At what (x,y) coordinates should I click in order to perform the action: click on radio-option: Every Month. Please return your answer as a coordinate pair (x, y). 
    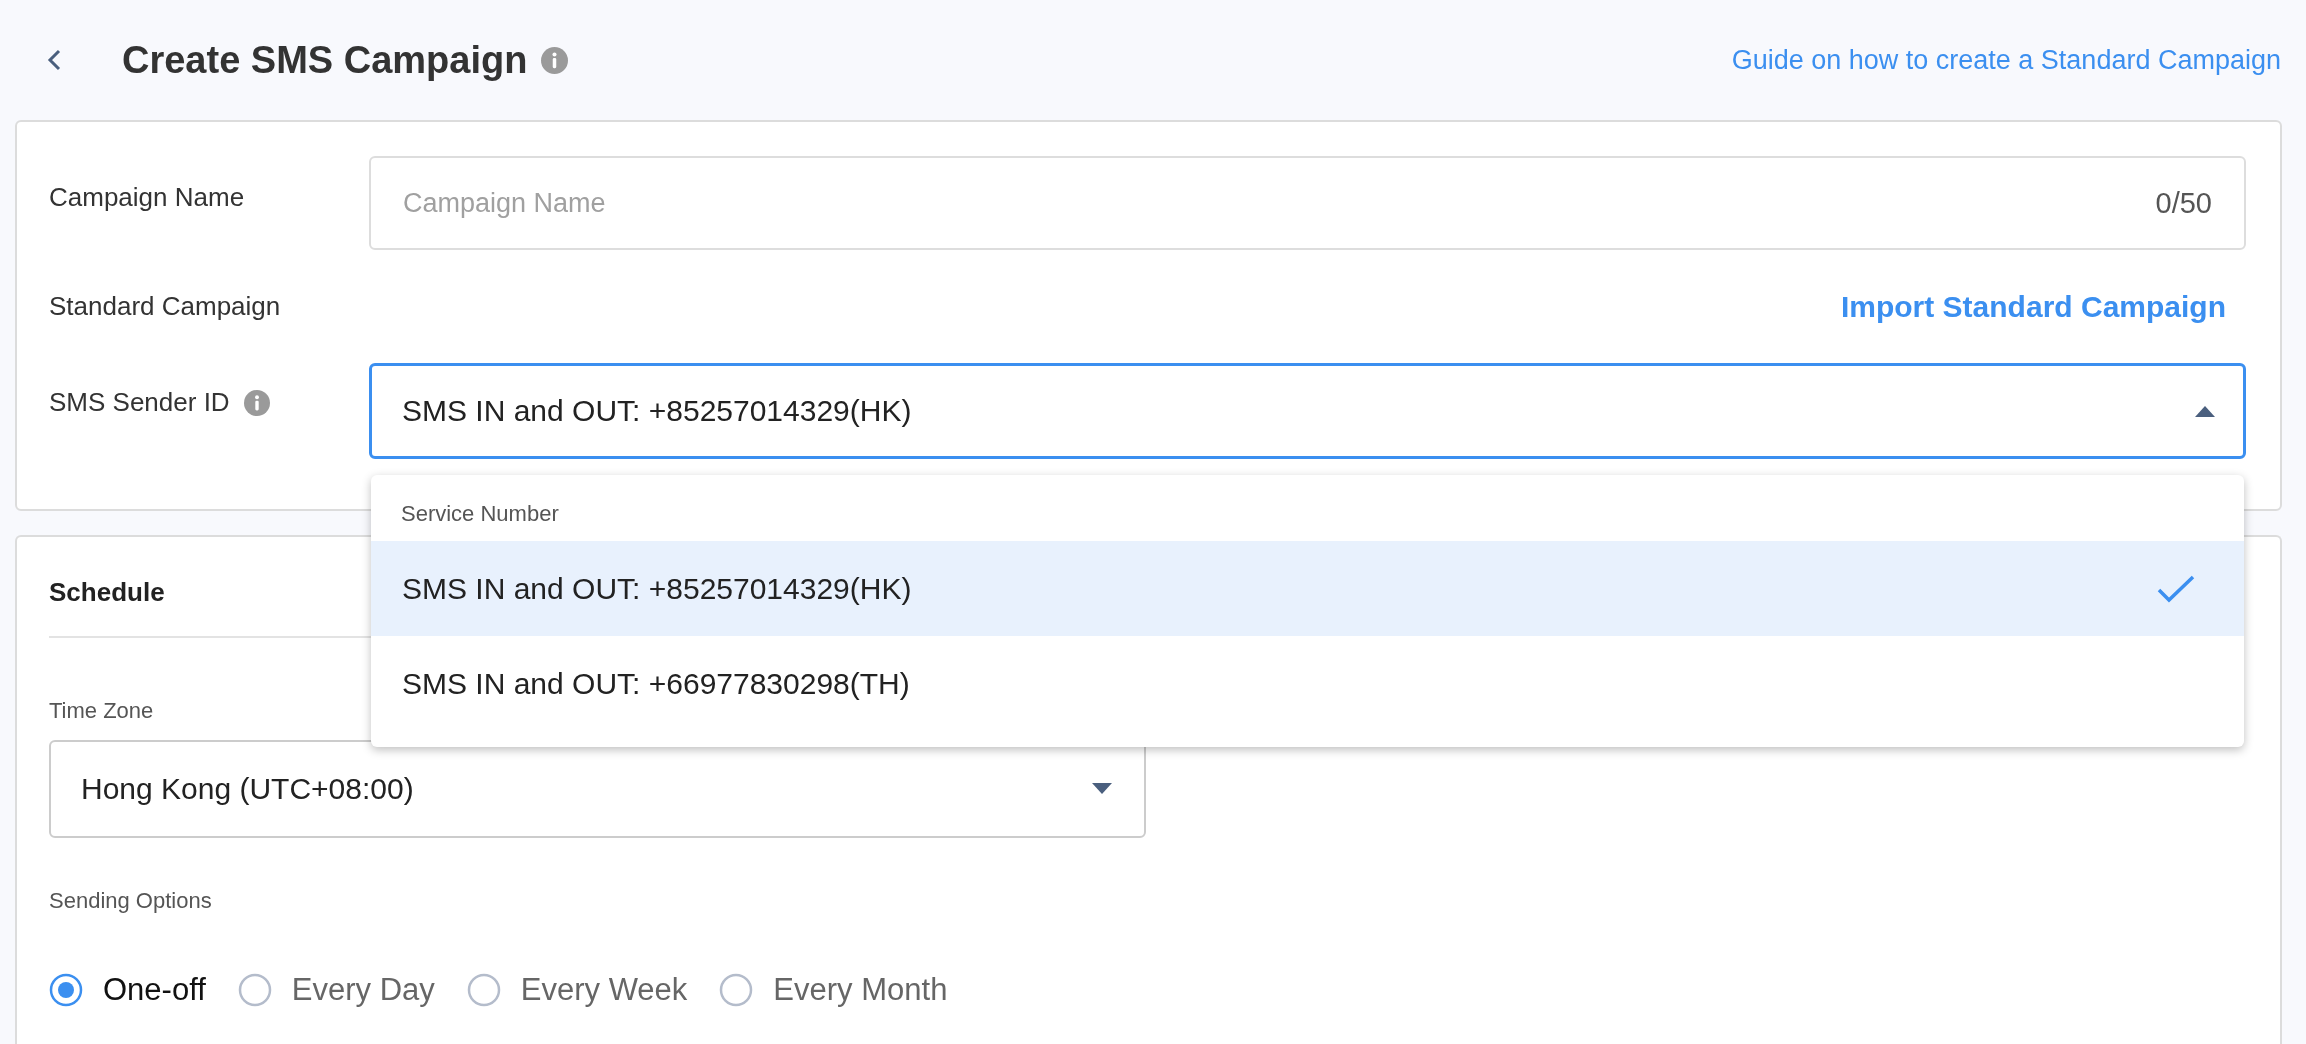
    Looking at the image, I should click on (833, 990).